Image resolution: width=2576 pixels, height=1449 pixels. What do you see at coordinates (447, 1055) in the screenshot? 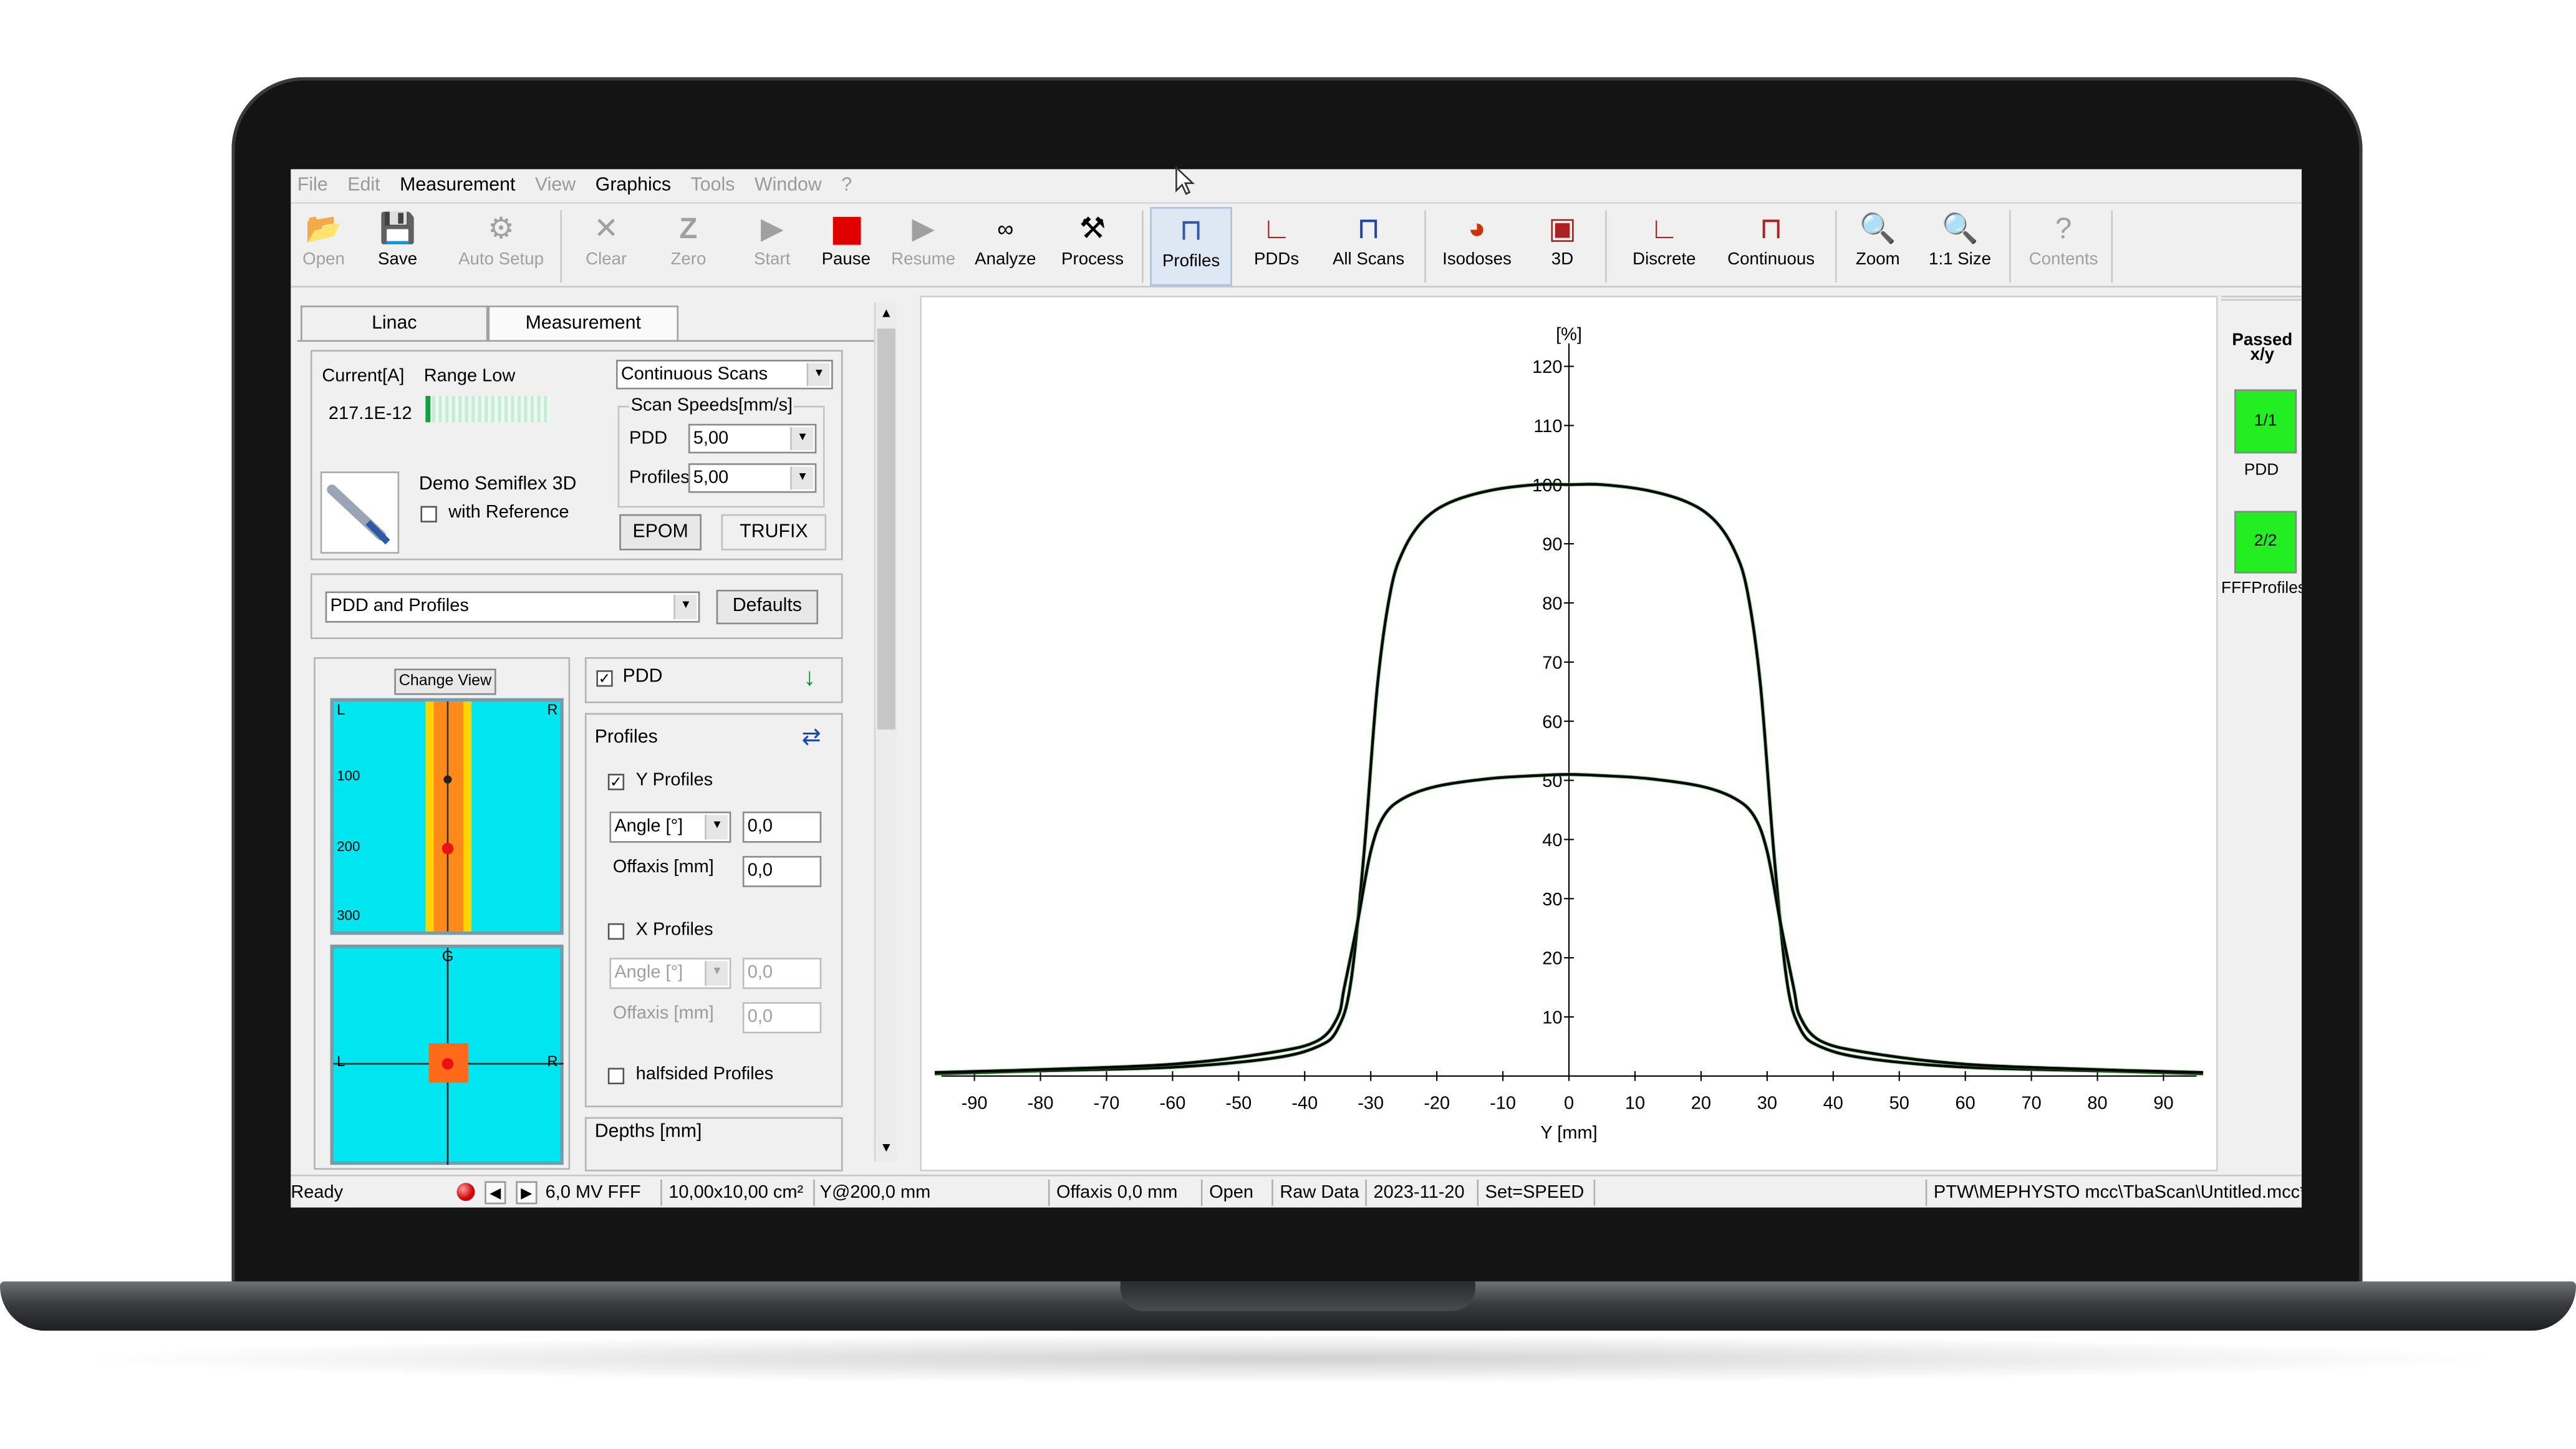
I see `top-view-canvas: G L R` at bounding box center [447, 1055].